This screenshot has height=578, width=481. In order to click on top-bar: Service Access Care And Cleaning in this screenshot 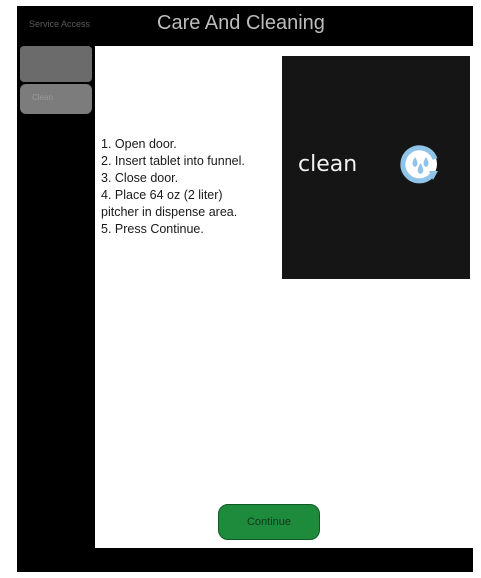, I will do `click(245, 26)`.